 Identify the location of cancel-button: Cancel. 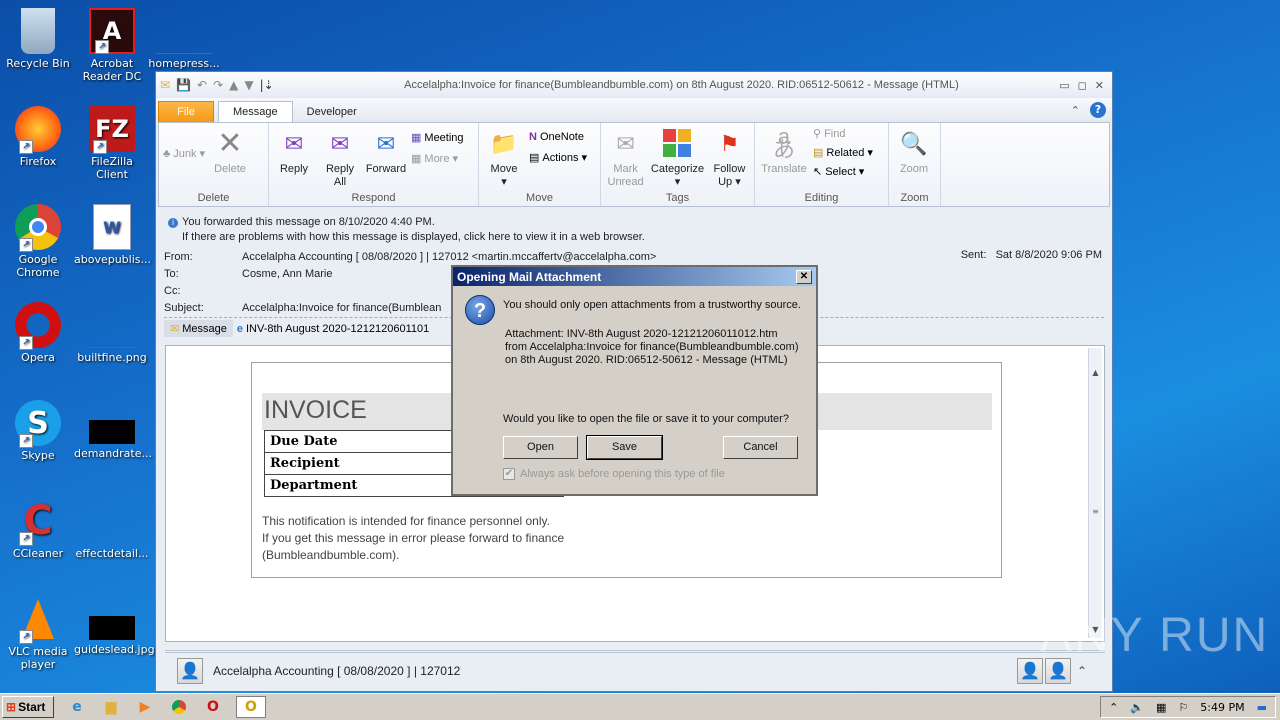
(760, 447).